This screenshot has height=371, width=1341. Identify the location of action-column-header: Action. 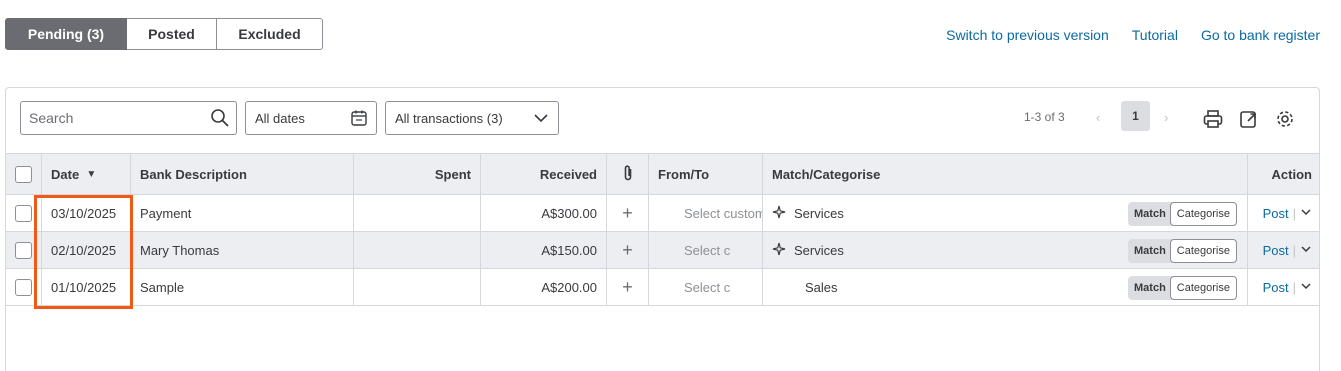
(1291, 174).